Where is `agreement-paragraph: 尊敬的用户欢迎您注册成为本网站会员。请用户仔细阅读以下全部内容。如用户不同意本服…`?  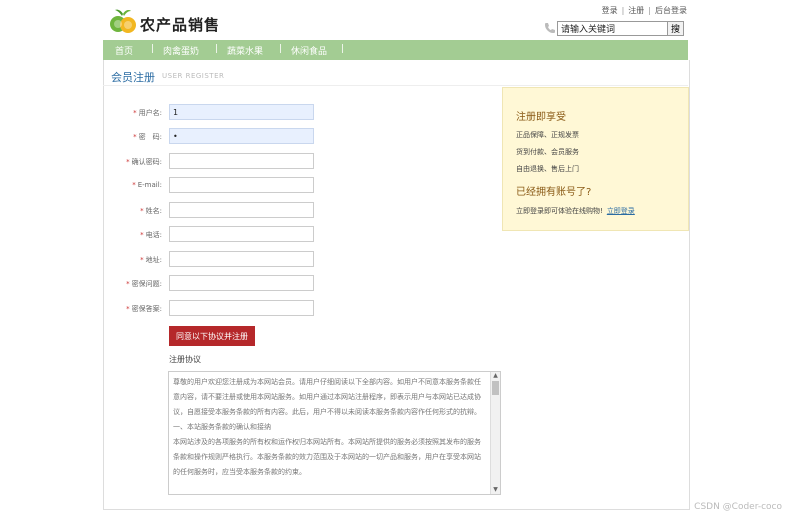
agreement-paragraph: 尊敬的用户欢迎您注册成为本网站会员。请用户仔细阅读以下全部内容。如用户不同意本服… is located at coordinates (327, 397).